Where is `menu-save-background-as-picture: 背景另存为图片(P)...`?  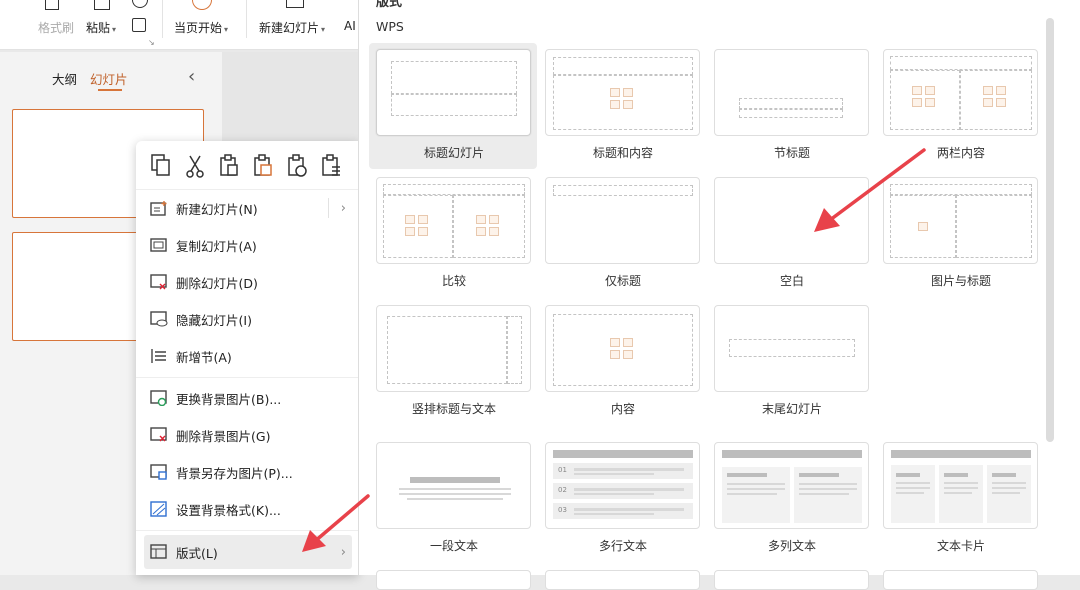 menu-save-background-as-picture: 背景另存为图片(P)... is located at coordinates (248, 472).